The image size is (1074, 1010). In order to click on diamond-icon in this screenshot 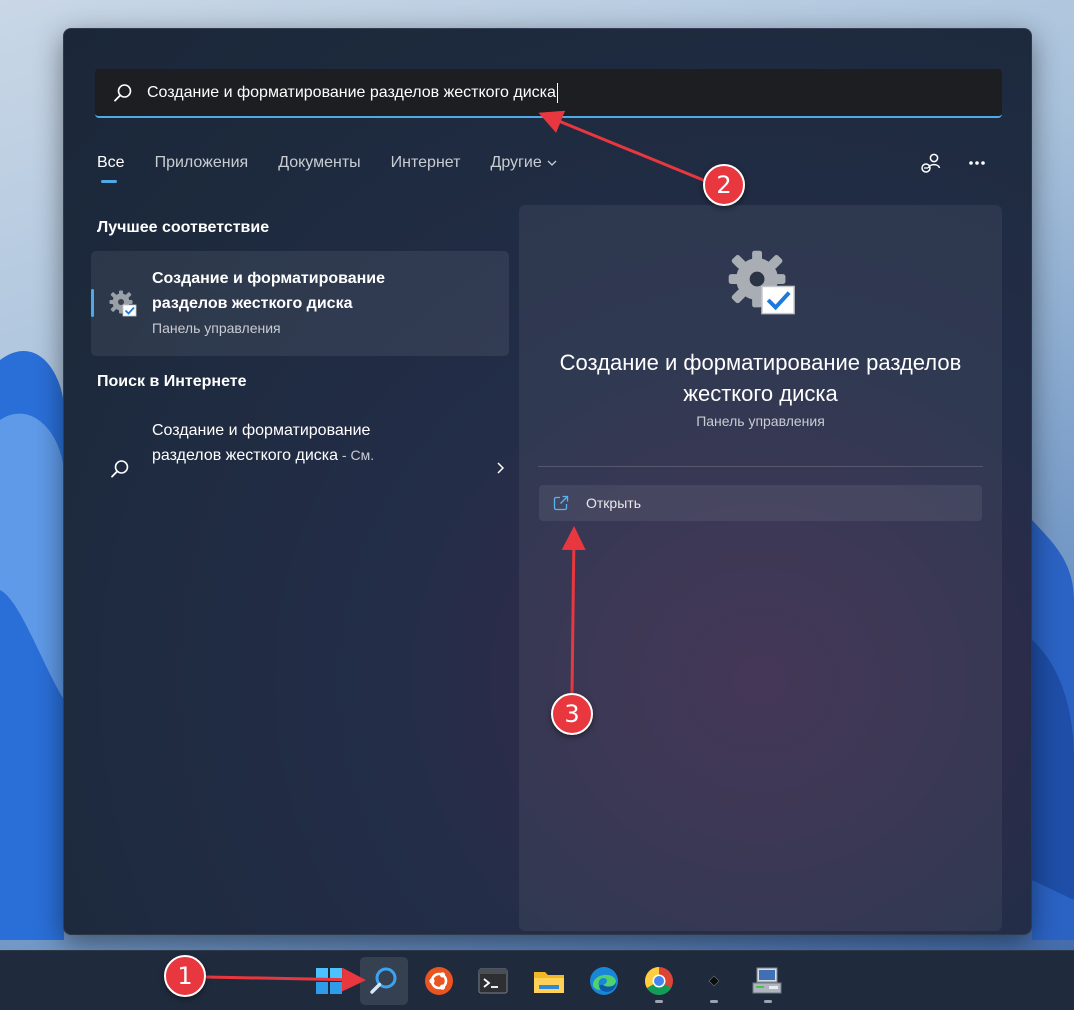, I will do `click(714, 981)`.